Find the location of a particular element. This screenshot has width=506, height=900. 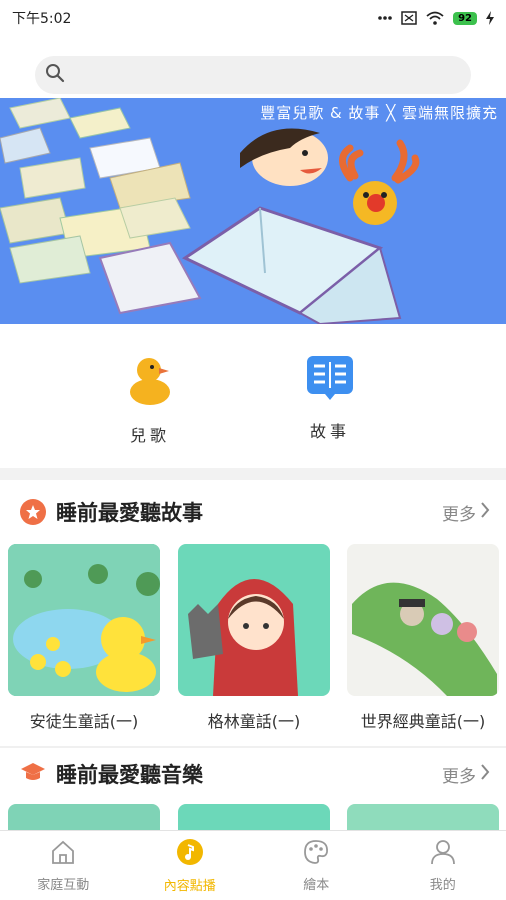

wifi-icon is located at coordinates (435, 18).